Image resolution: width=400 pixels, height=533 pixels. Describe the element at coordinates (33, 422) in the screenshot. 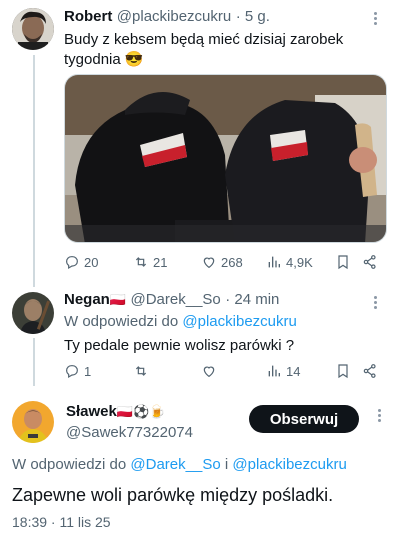

I see `avatar-slawek` at that location.